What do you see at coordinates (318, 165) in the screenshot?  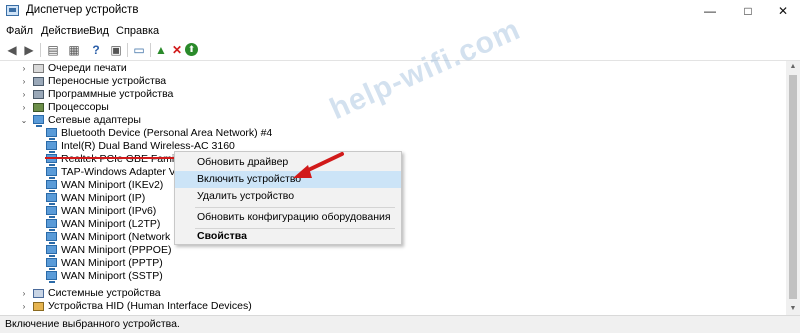 I see `annotation-arrow-icon` at bounding box center [318, 165].